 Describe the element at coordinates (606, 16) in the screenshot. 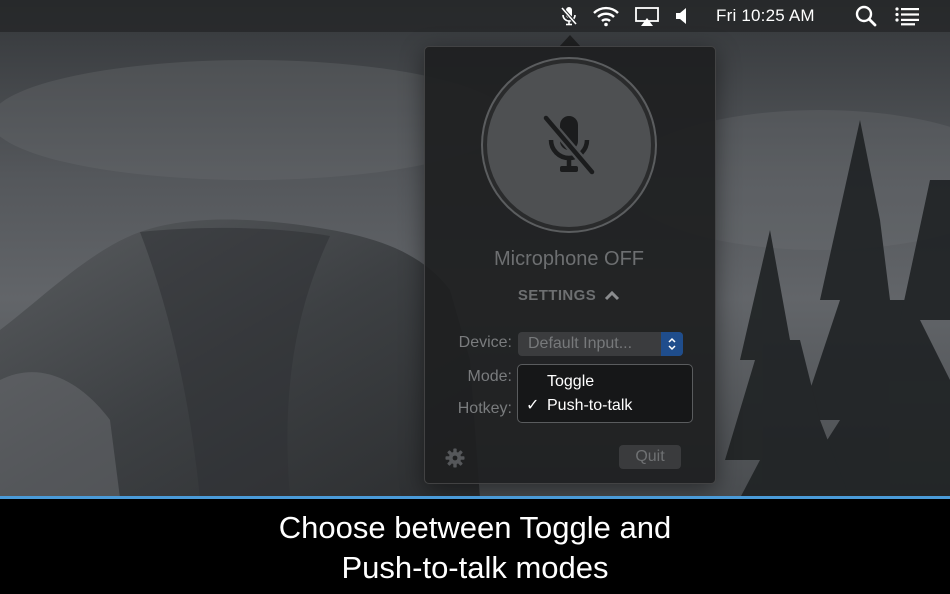

I see `wifi-icon` at that location.